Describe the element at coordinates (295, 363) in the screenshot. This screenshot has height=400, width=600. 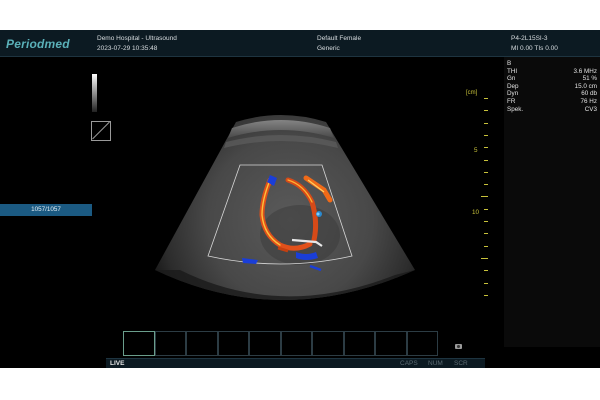
I see `status-bar: LIVE CAPS NUM SCR` at that location.